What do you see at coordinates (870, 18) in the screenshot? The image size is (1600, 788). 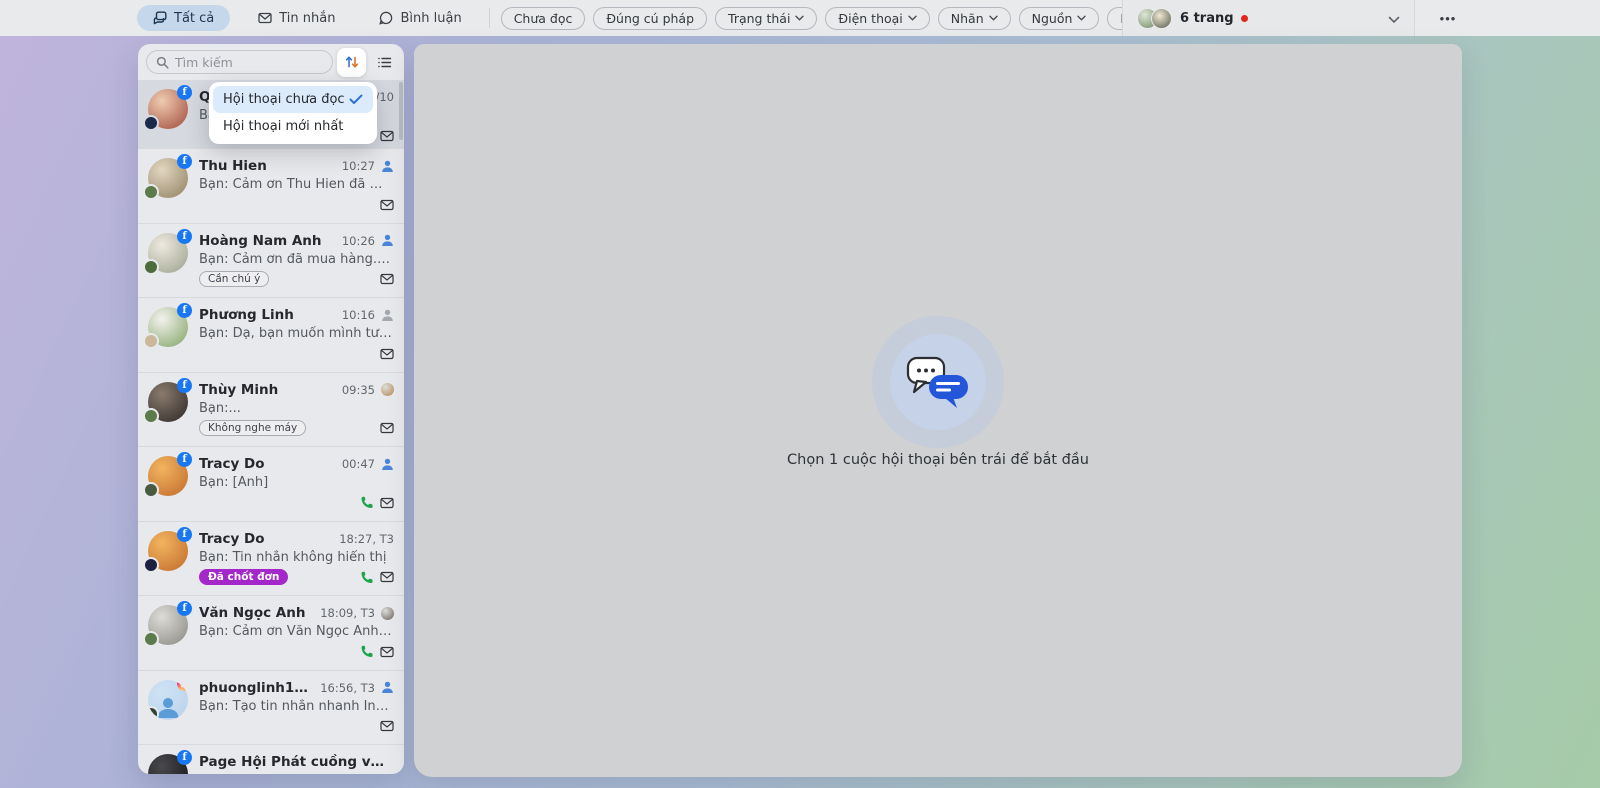 I see `filter-label: Điện thoại` at bounding box center [870, 18].